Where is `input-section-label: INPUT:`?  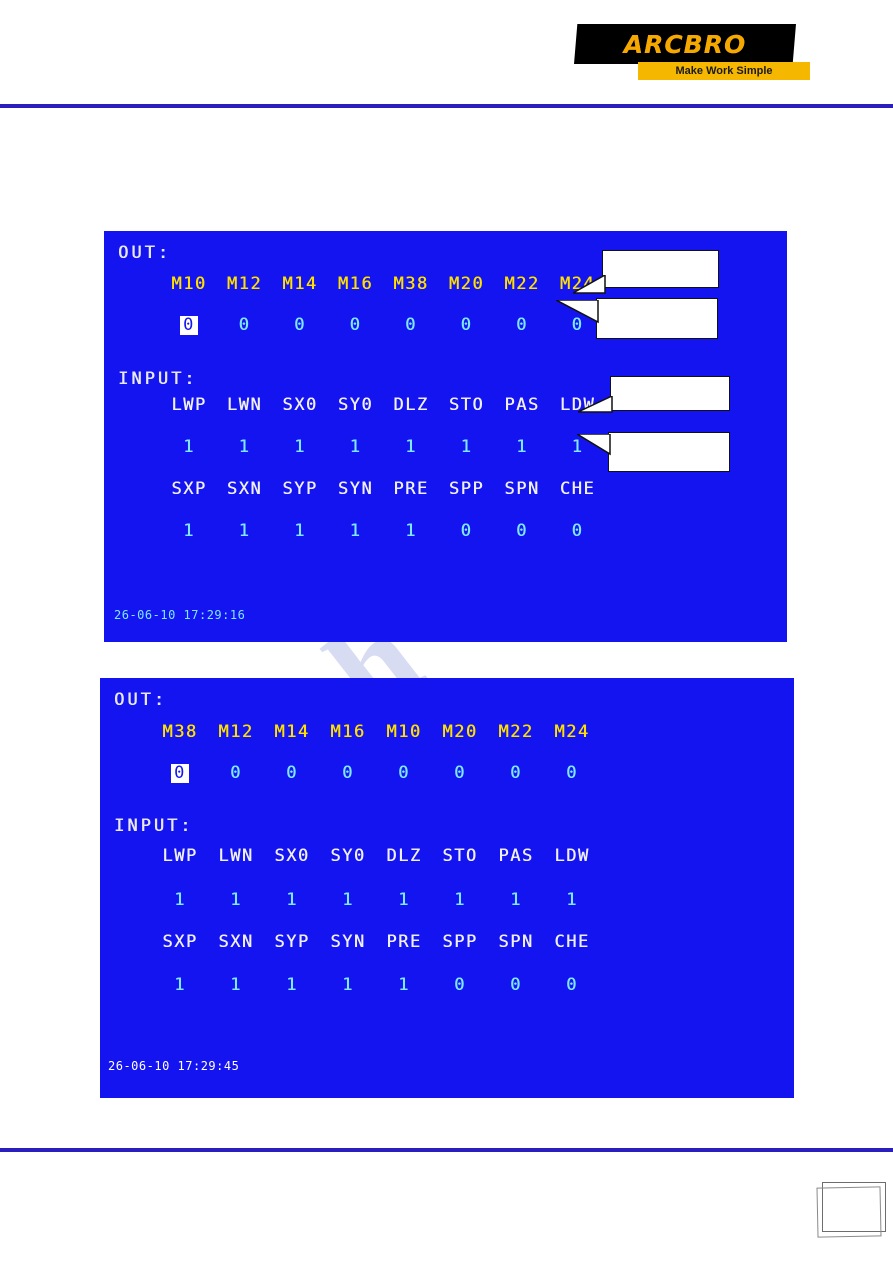 input-section-label: INPUT: is located at coordinates (154, 826).